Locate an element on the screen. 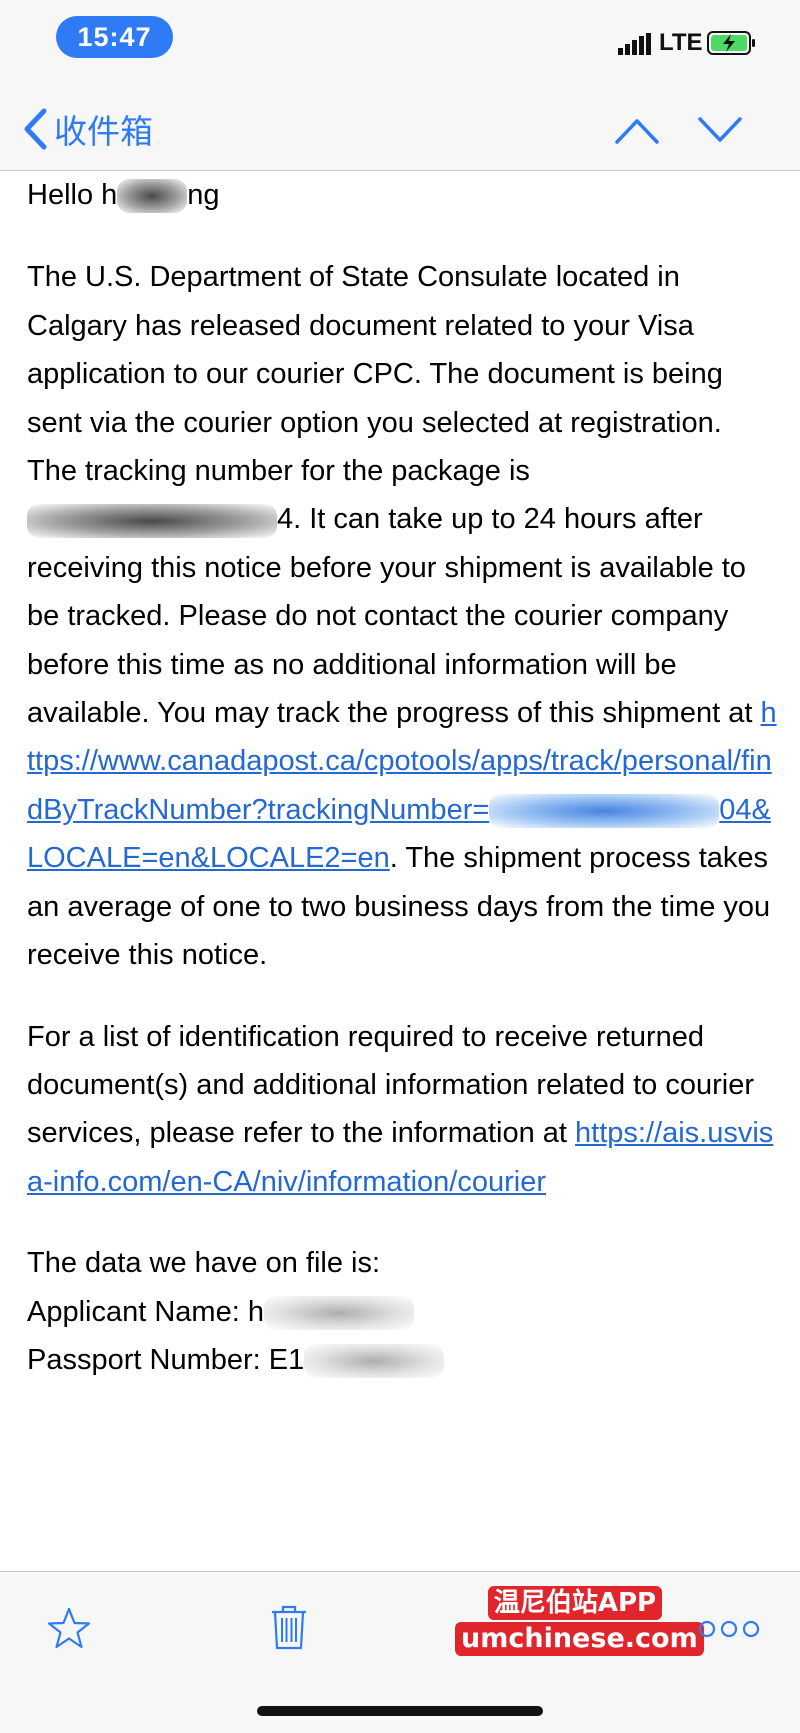 The width and height of the screenshot is (800, 1733). passport-number-row: Passport Number: E1 is located at coordinates (402, 1360).